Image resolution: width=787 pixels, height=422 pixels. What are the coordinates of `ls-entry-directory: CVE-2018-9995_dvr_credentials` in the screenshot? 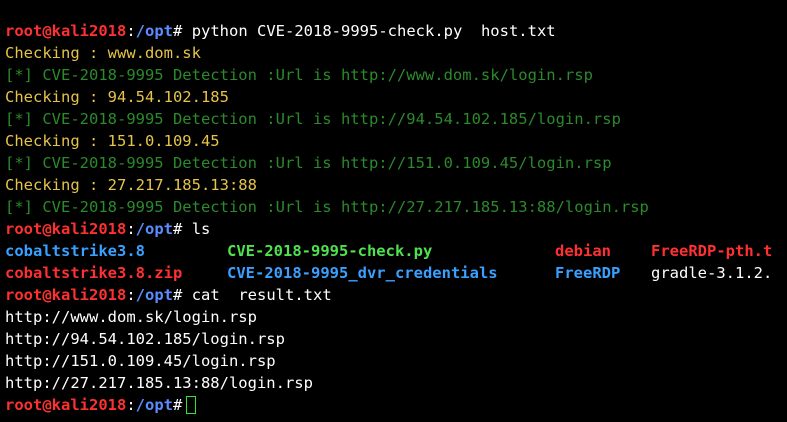 It's located at (362, 273).